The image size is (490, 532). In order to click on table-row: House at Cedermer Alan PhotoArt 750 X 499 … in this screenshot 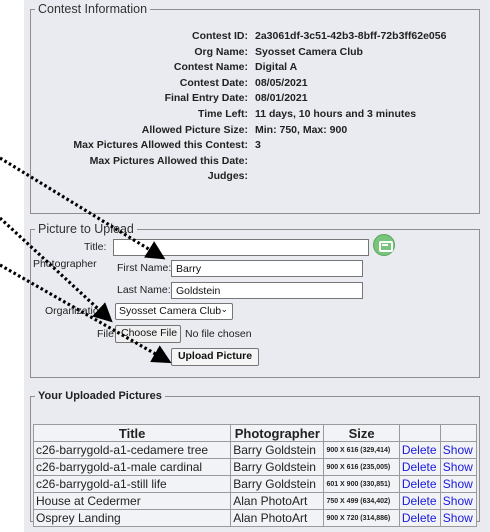, I will do `click(255, 501)`.